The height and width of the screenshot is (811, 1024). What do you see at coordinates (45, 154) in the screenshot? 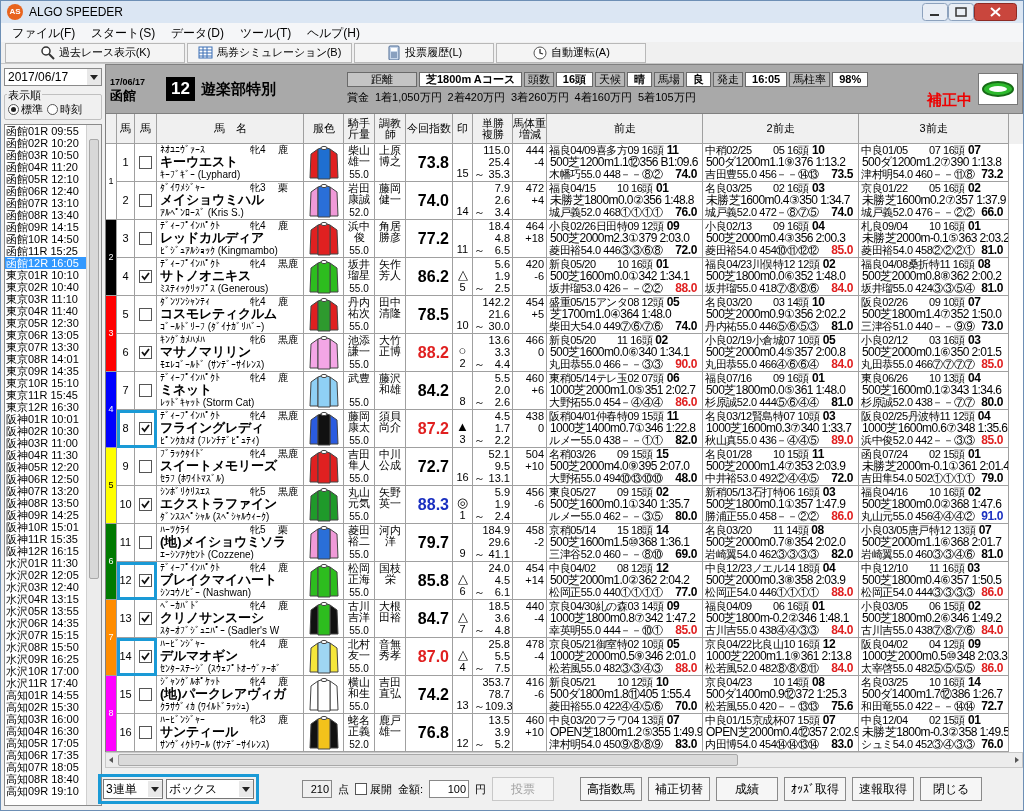
I see `race-list-item: 函館03R 10:50` at bounding box center [45, 154].